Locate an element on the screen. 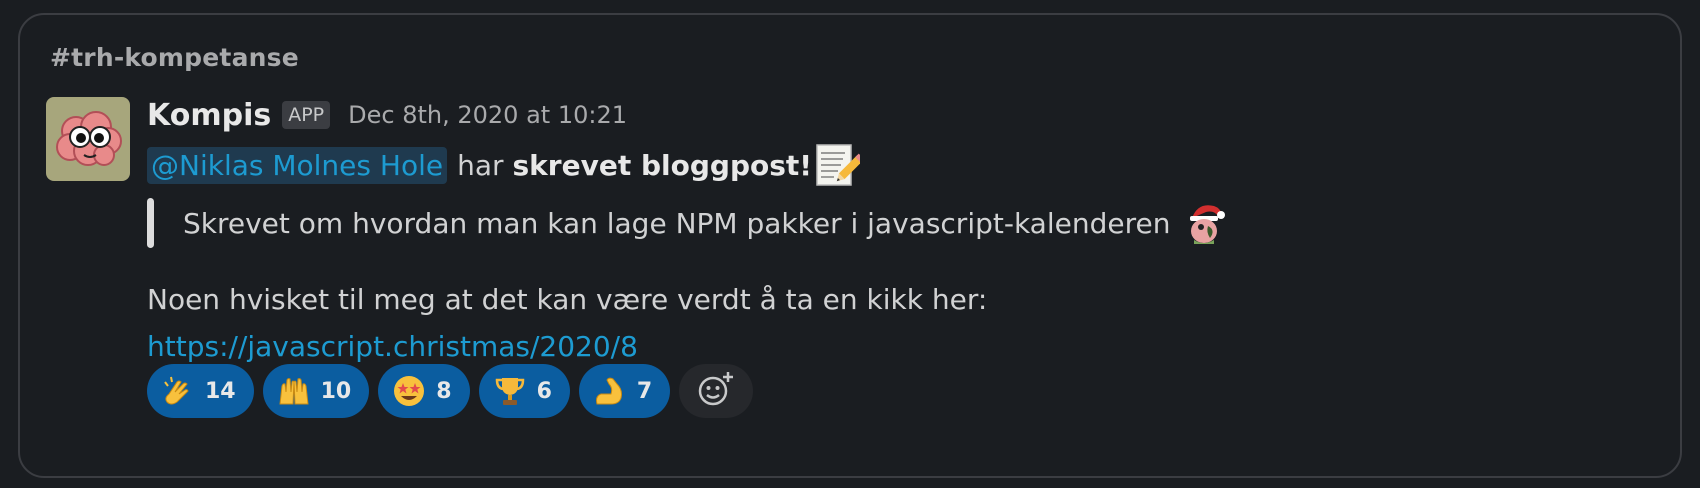  user-mention: @Niklas Molnes Hole is located at coordinates (297, 165).